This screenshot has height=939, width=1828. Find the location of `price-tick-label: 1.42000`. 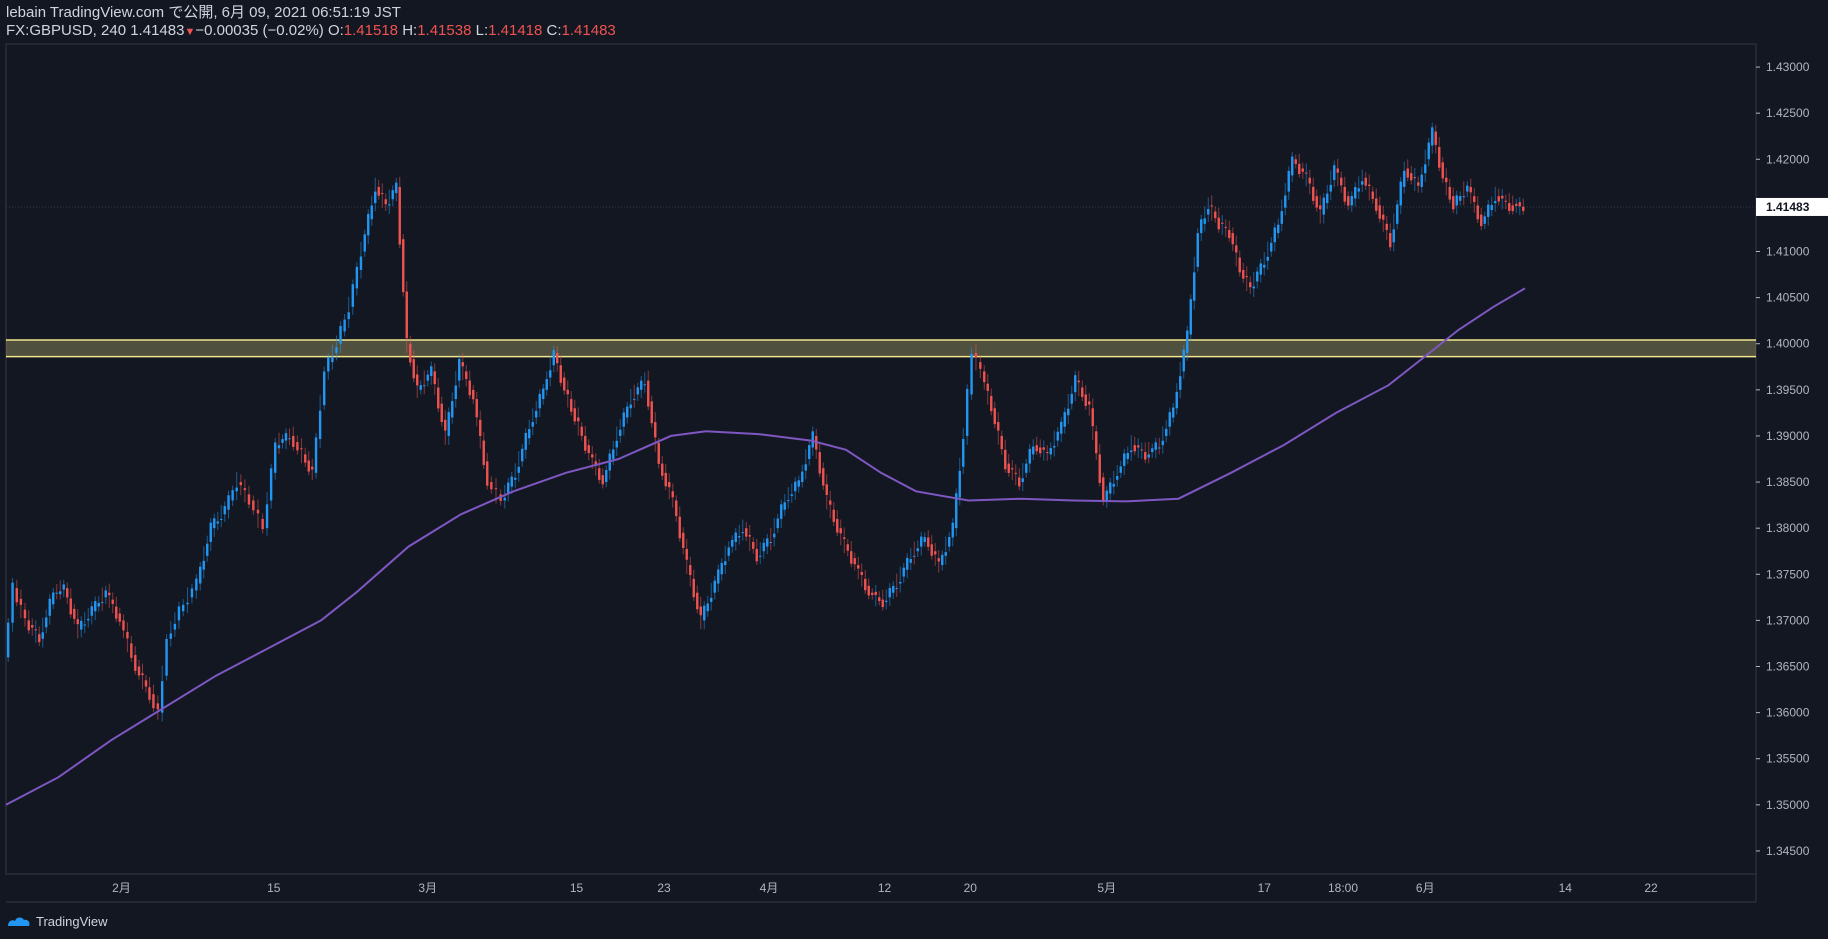

price-tick-label: 1.42000 is located at coordinates (1788, 159).